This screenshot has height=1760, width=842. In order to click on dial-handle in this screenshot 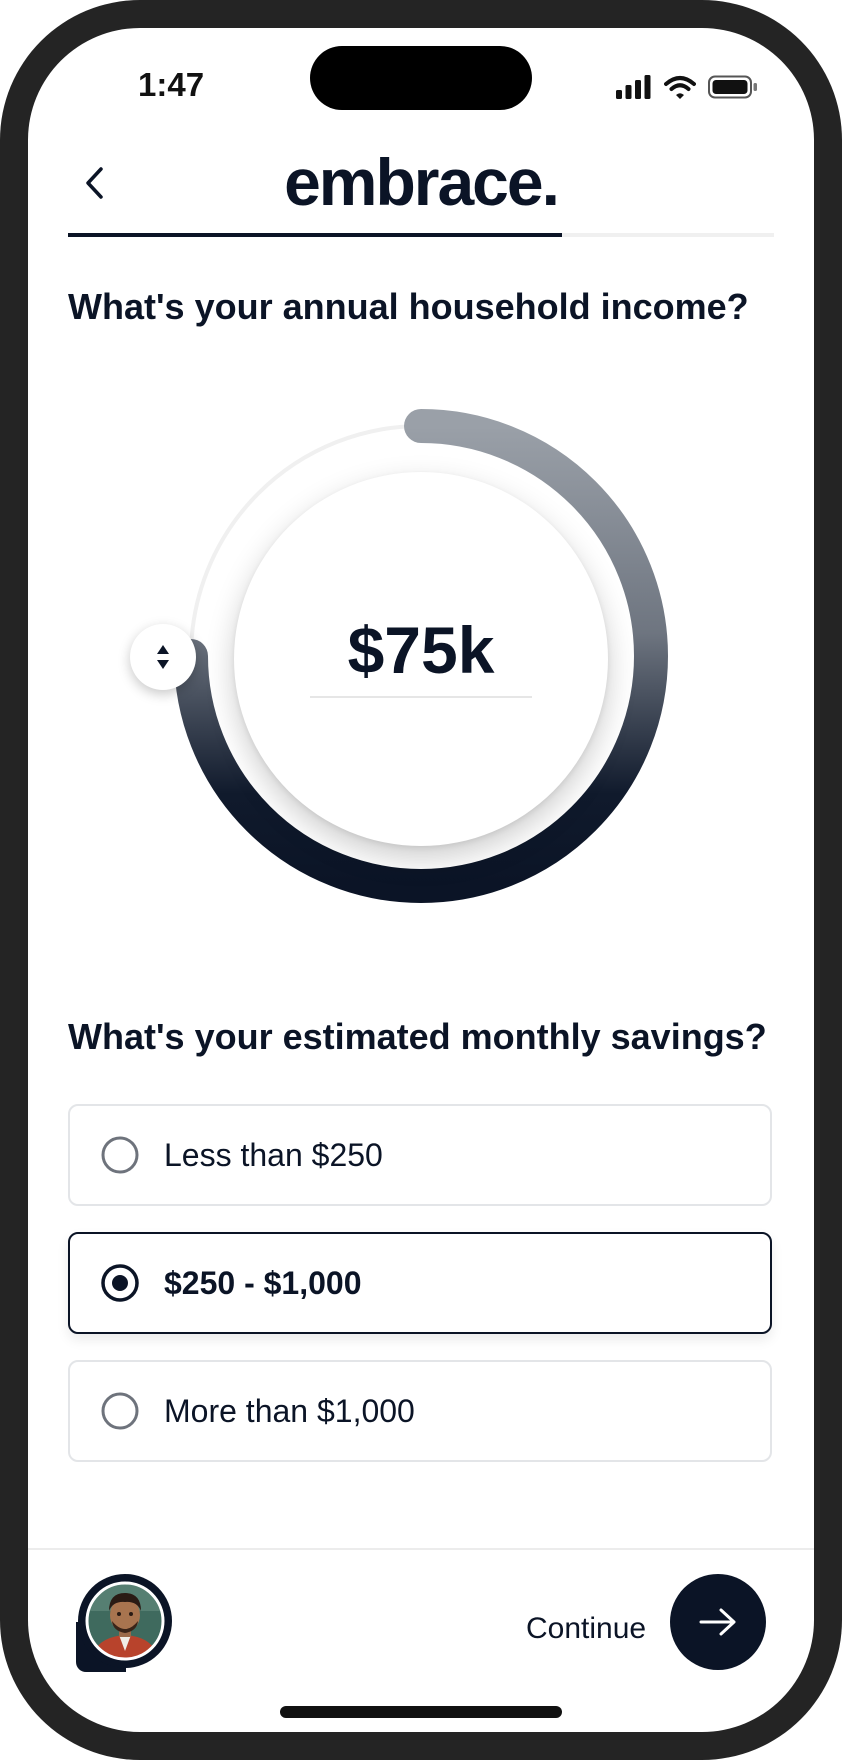, I will do `click(163, 657)`.